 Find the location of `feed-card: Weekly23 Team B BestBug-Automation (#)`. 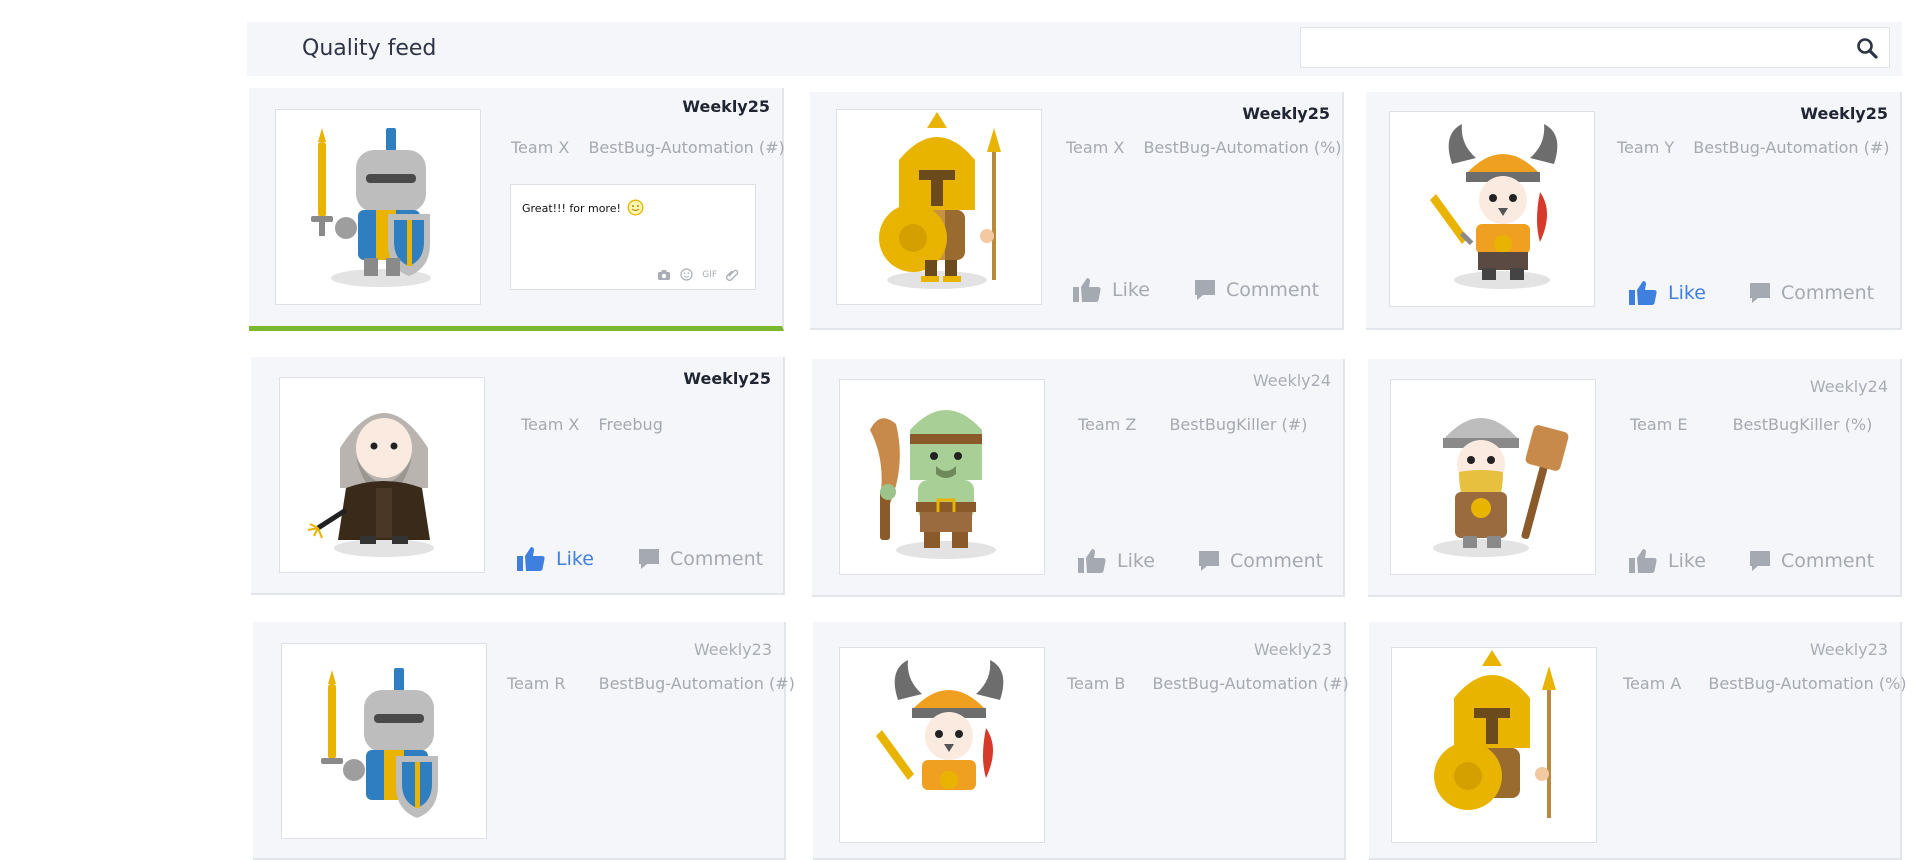

feed-card: Weekly23 Team B BestBug-Automation (#) is located at coordinates (1081, 741).